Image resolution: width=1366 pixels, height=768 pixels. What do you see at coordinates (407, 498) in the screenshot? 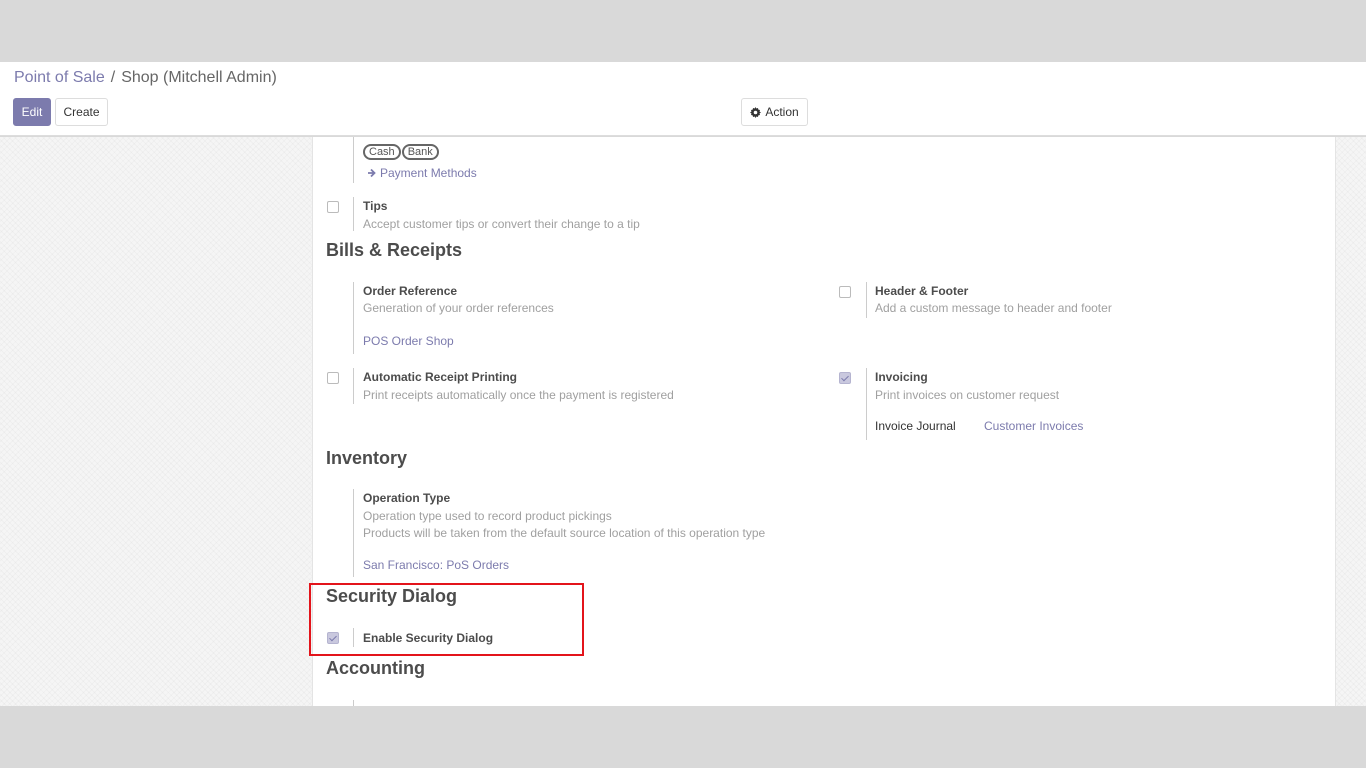
I see `operation-type-title: Operation Type` at bounding box center [407, 498].